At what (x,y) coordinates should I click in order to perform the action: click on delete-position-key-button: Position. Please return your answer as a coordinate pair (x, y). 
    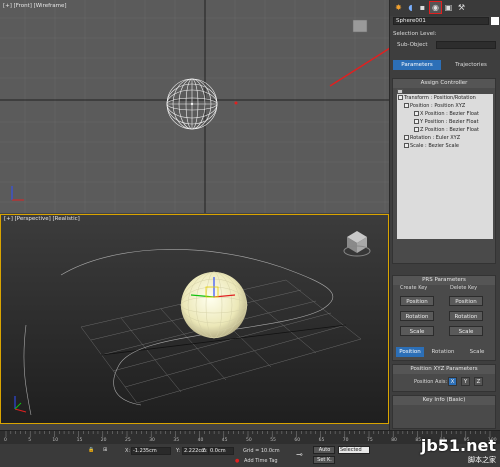
    Looking at the image, I should click on (466, 301).